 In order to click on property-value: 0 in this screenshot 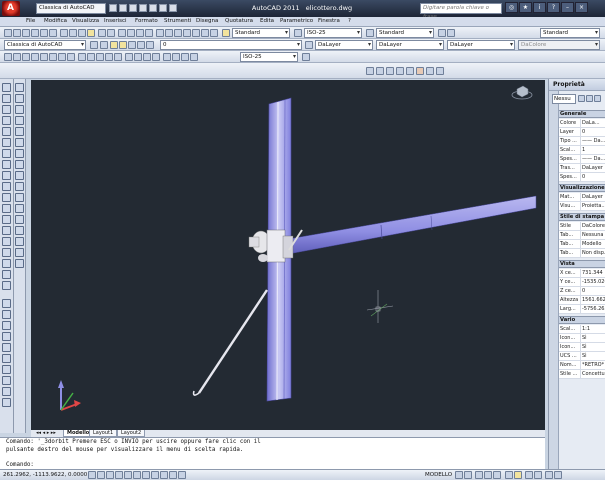, I will do `click(592, 291)`.